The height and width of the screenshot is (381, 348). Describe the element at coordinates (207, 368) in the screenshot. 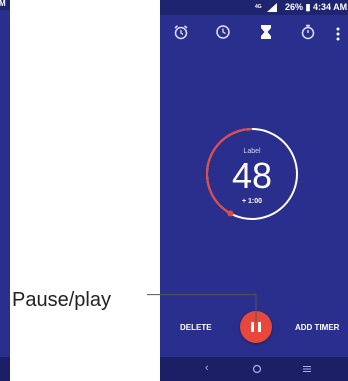

I see `back-icon: ‹` at that location.